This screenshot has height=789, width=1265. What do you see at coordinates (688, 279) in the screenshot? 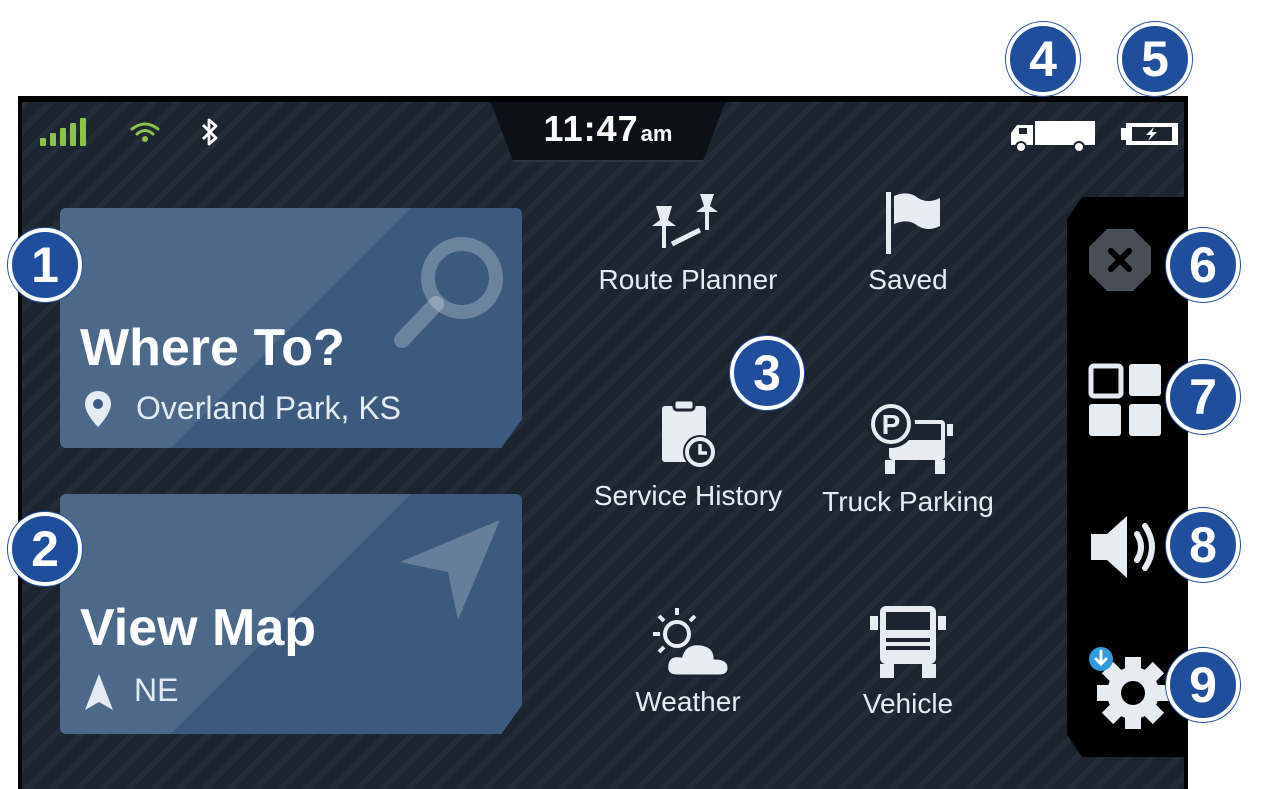
I see `app-label: Route Planner` at bounding box center [688, 279].